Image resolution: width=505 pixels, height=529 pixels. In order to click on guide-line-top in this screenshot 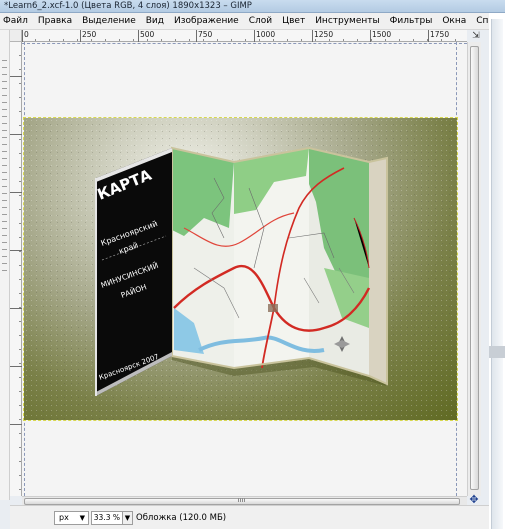, I will do `click(244, 43)`.